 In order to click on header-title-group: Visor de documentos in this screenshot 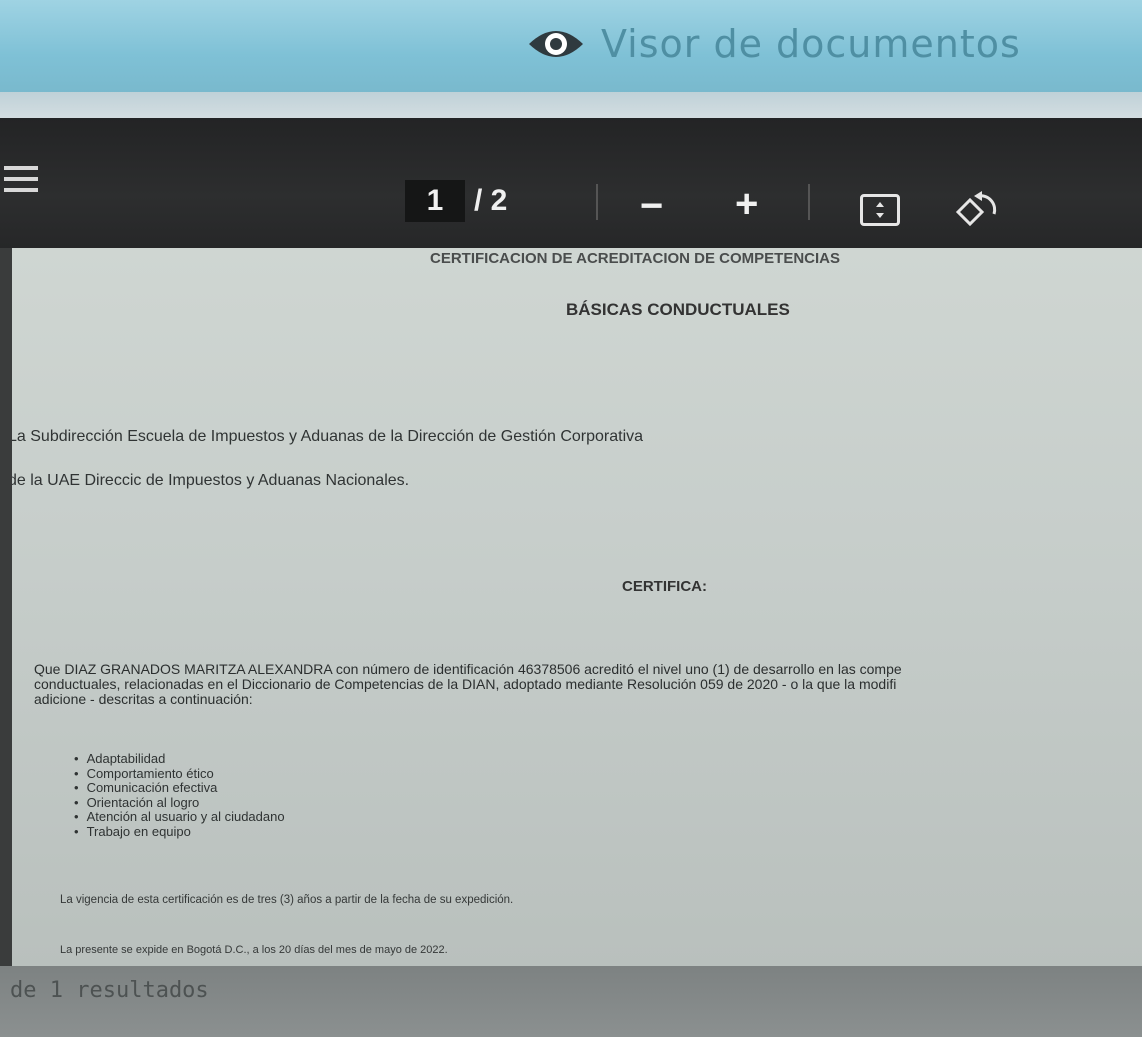, I will do `click(774, 44)`.